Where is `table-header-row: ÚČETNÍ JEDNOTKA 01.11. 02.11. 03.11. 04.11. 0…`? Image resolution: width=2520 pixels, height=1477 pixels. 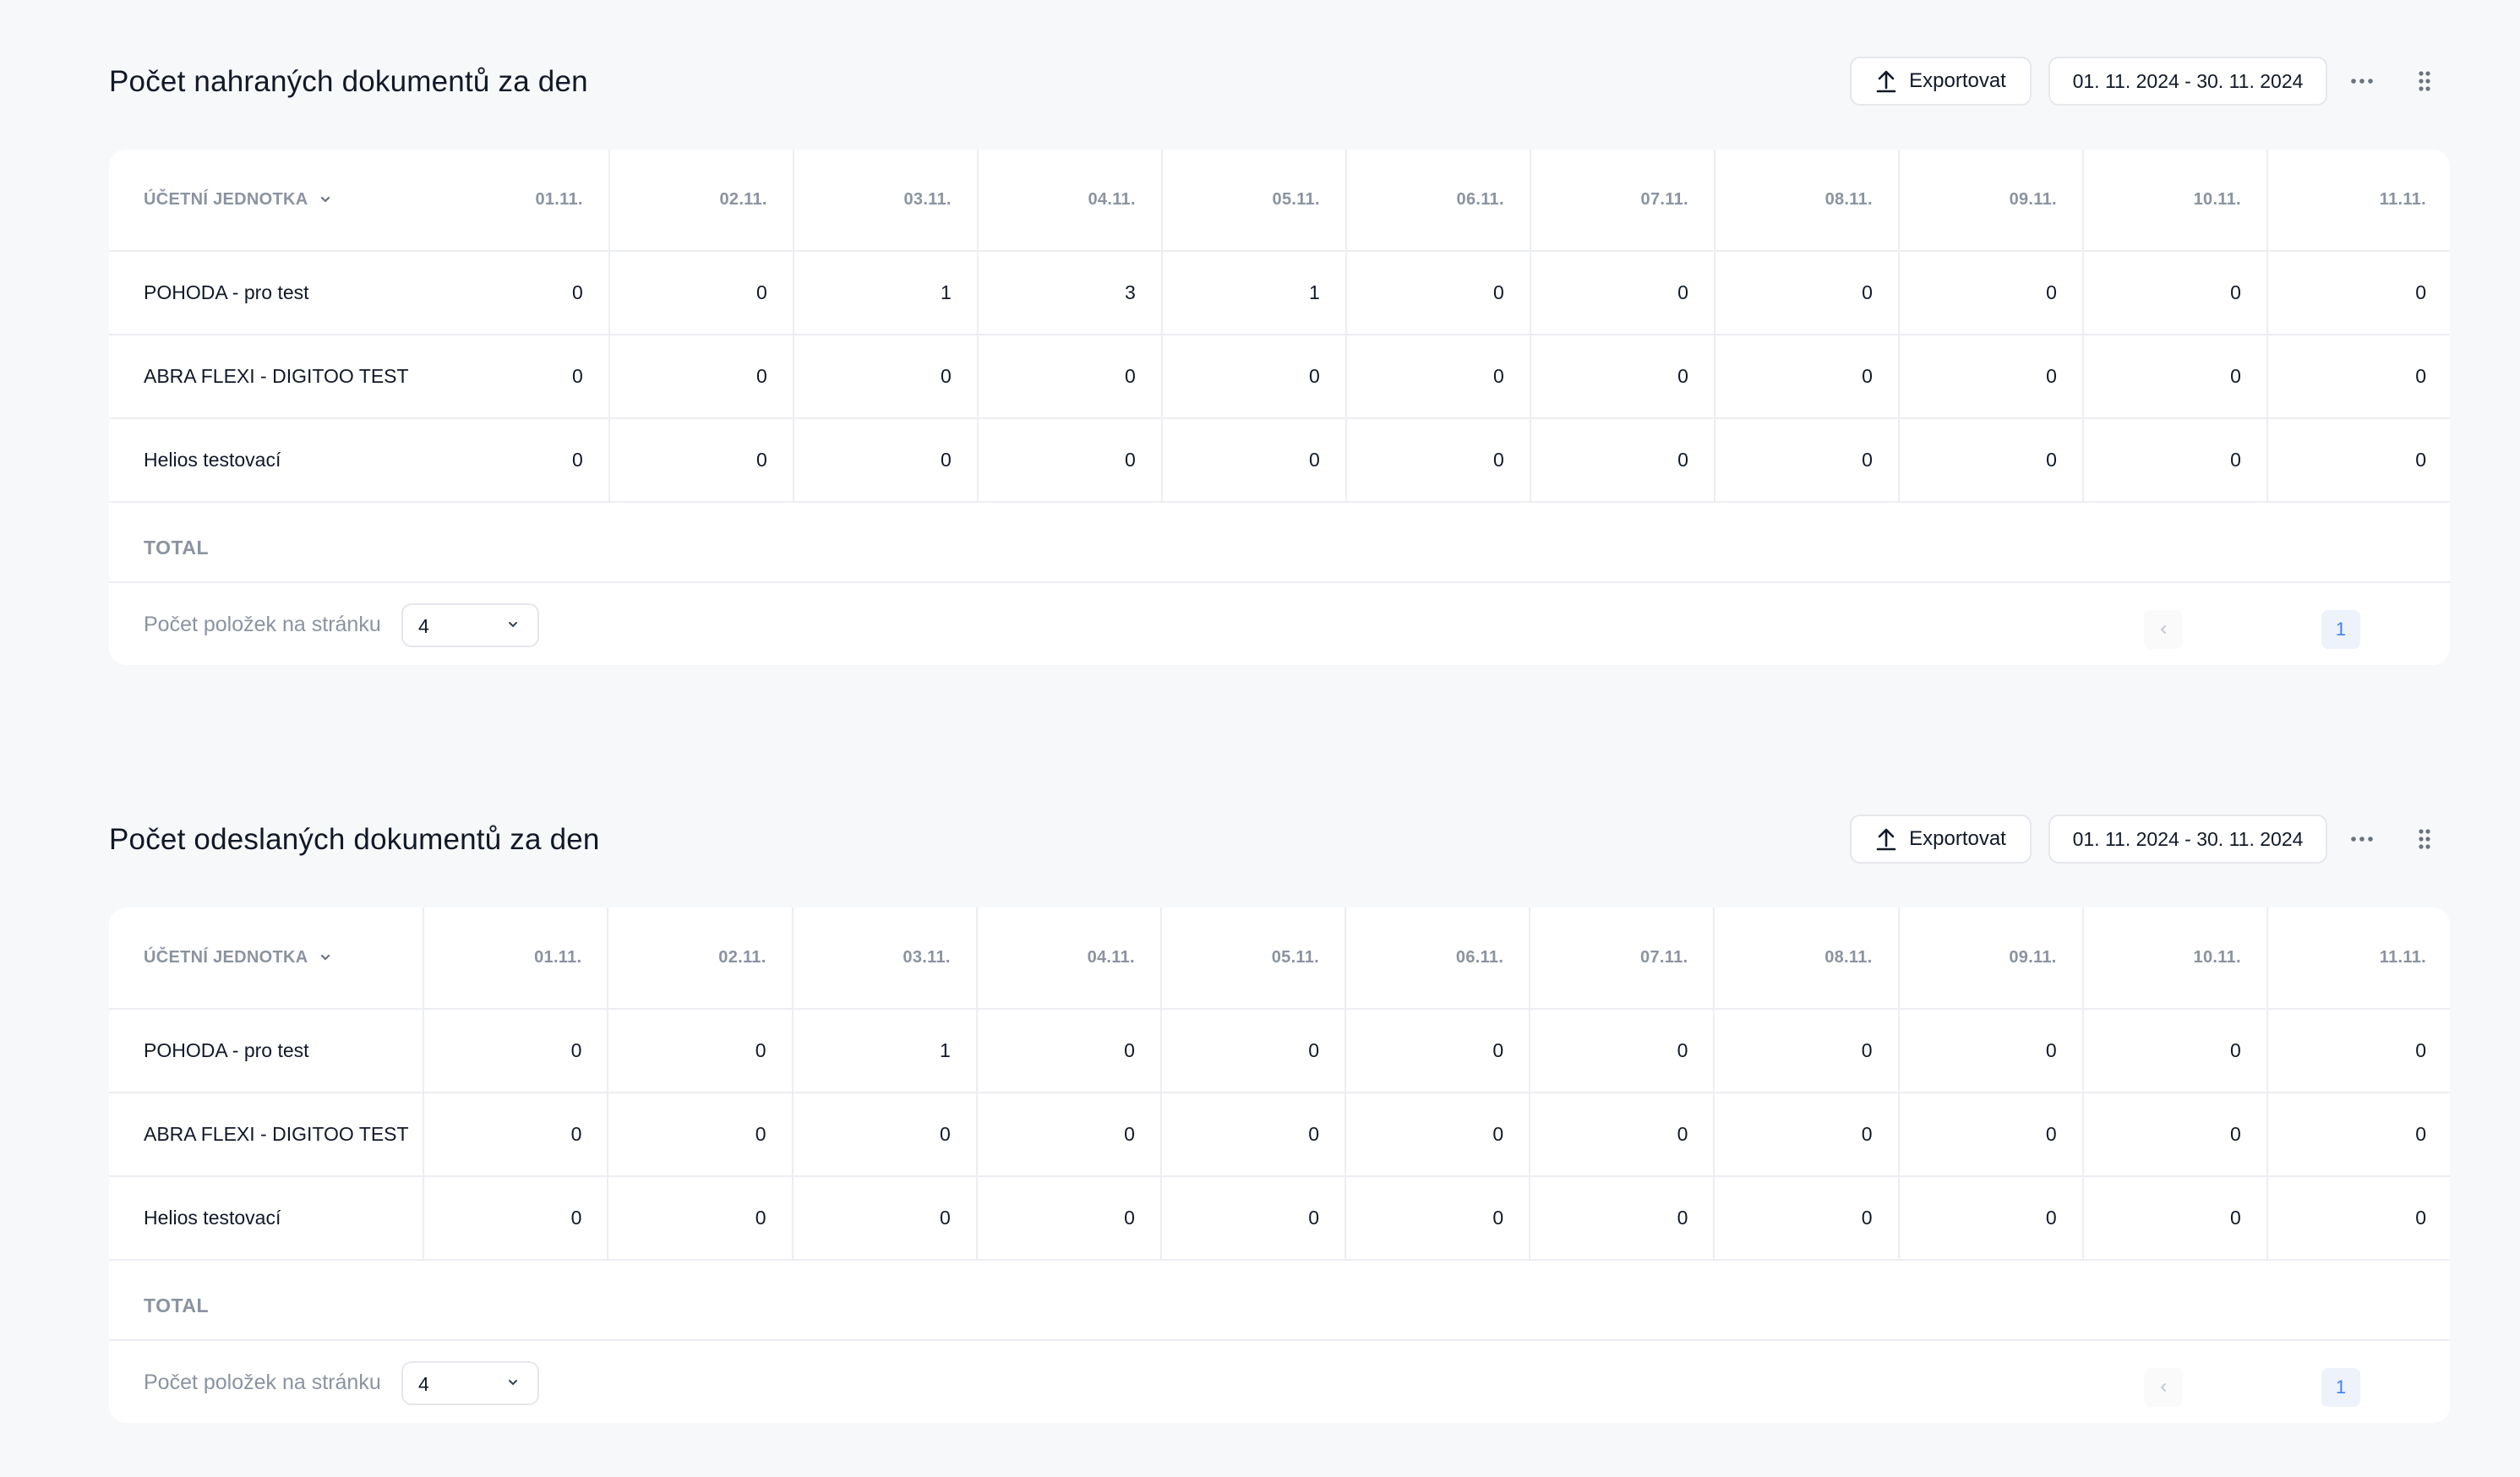
table-header-row: ÚČETNÍ JEDNOTKA 01.11. 02.11. 03.11. 04.11. 0… is located at coordinates (1279, 201).